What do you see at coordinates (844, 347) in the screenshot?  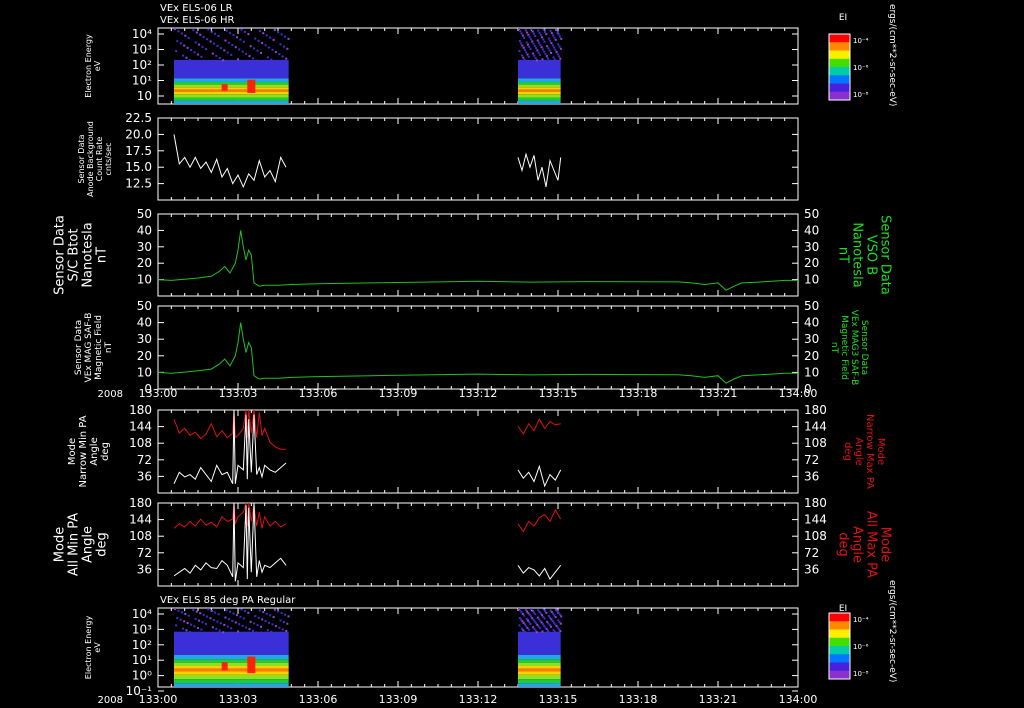 I see `y-axis-label-right-line: Magnetic Field` at bounding box center [844, 347].